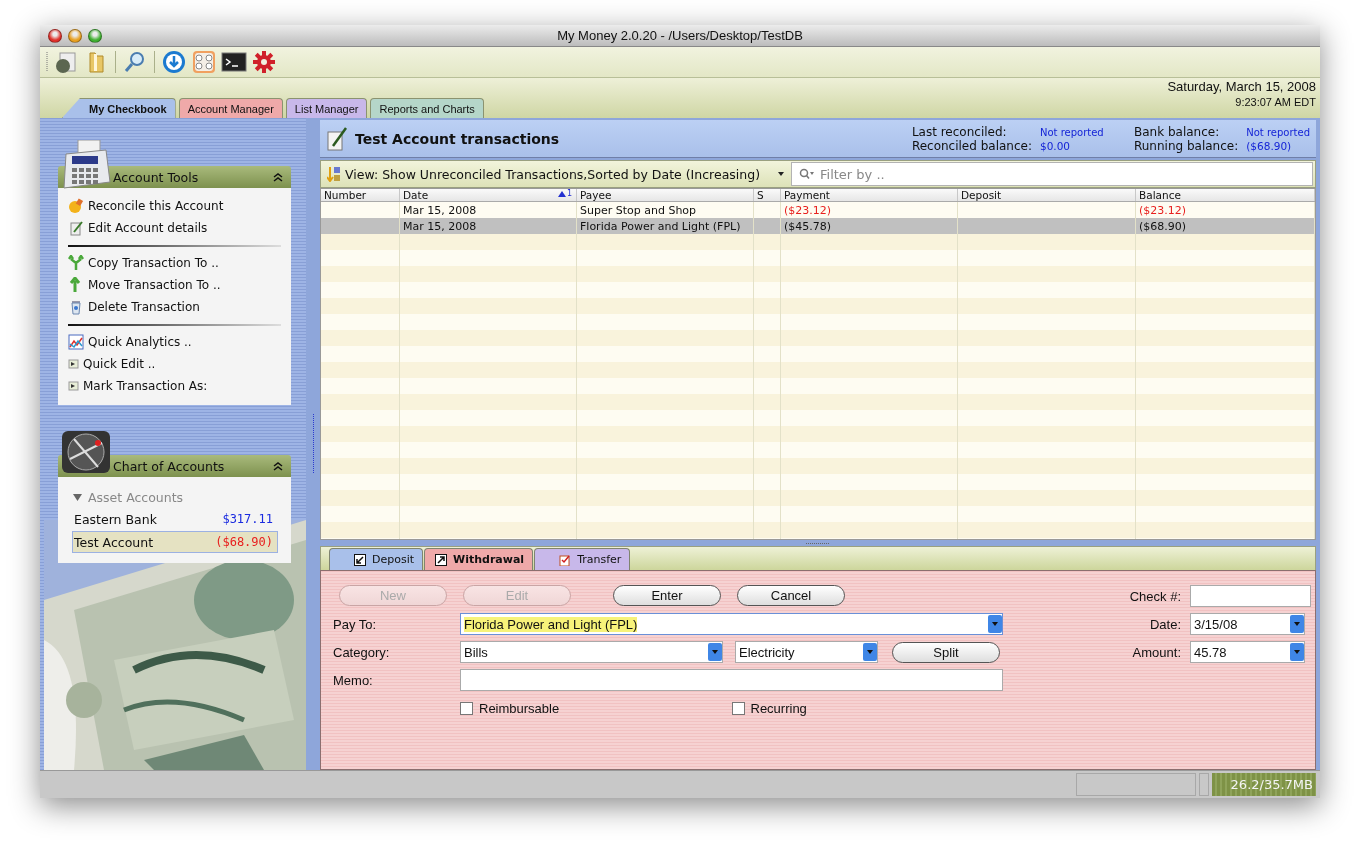 The height and width of the screenshot is (854, 1360). What do you see at coordinates (427, 108) in the screenshot?
I see `main-tab: Reports and Charts` at bounding box center [427, 108].